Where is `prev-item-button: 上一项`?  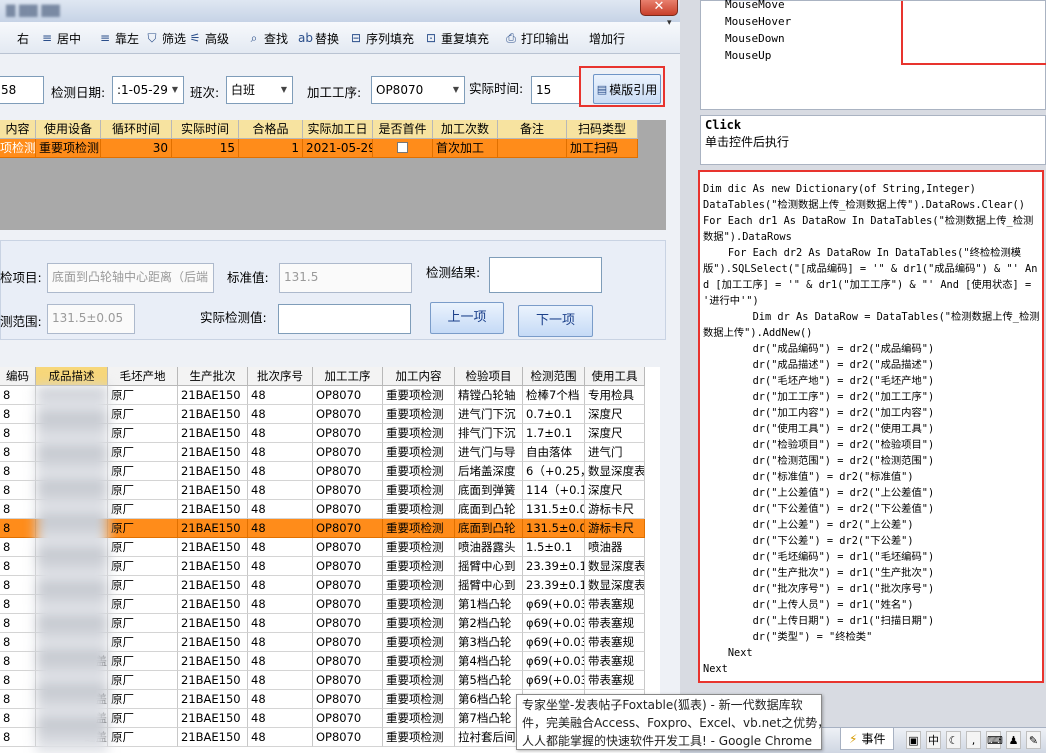
prev-item-button: 上一项 is located at coordinates (467, 318).